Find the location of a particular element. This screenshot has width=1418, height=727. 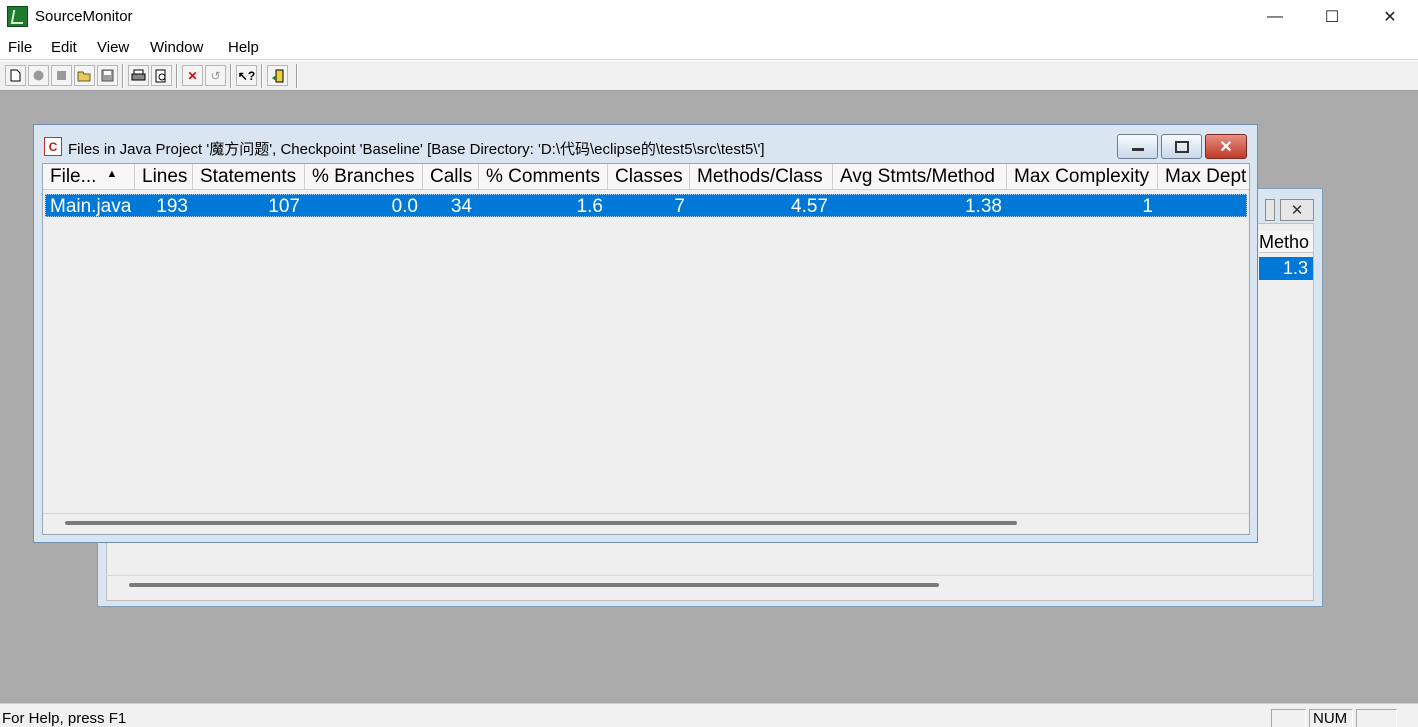

cell-comments: 1.6 is located at coordinates (589, 206).